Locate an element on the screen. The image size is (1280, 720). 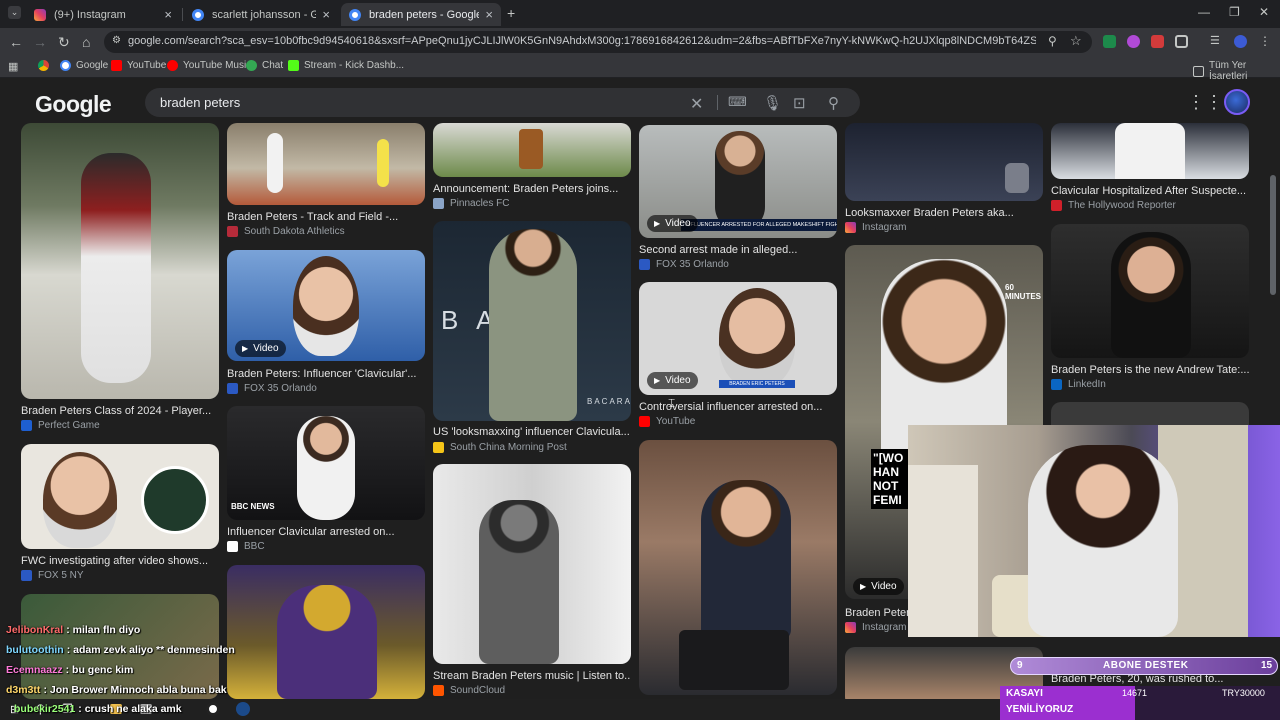
result-thumbnail: ▶ Video is located at coordinates (326, 305).